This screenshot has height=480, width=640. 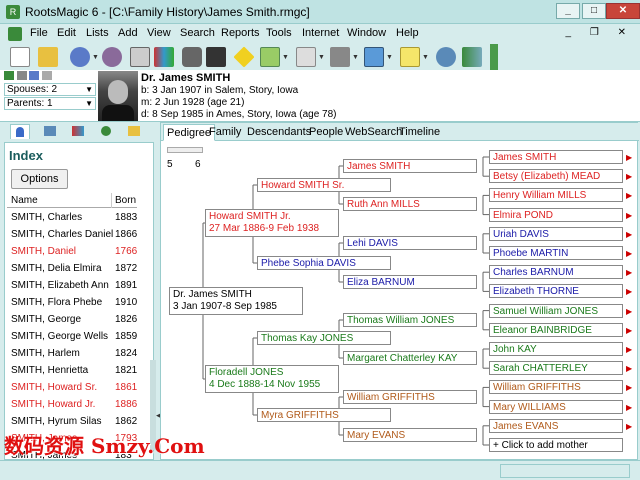 What do you see at coordinates (556, 425) in the screenshot?
I see `gen5-ancestor-box: James EVANS` at bounding box center [556, 425].